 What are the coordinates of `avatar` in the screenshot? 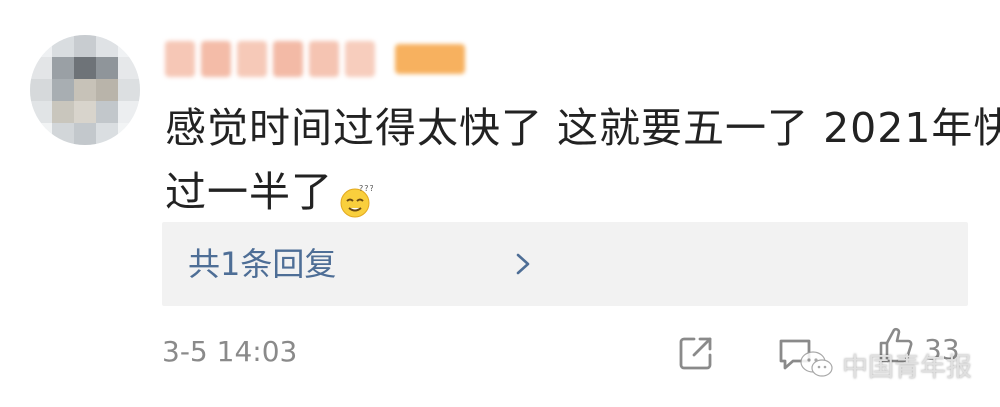 It's located at (85, 90).